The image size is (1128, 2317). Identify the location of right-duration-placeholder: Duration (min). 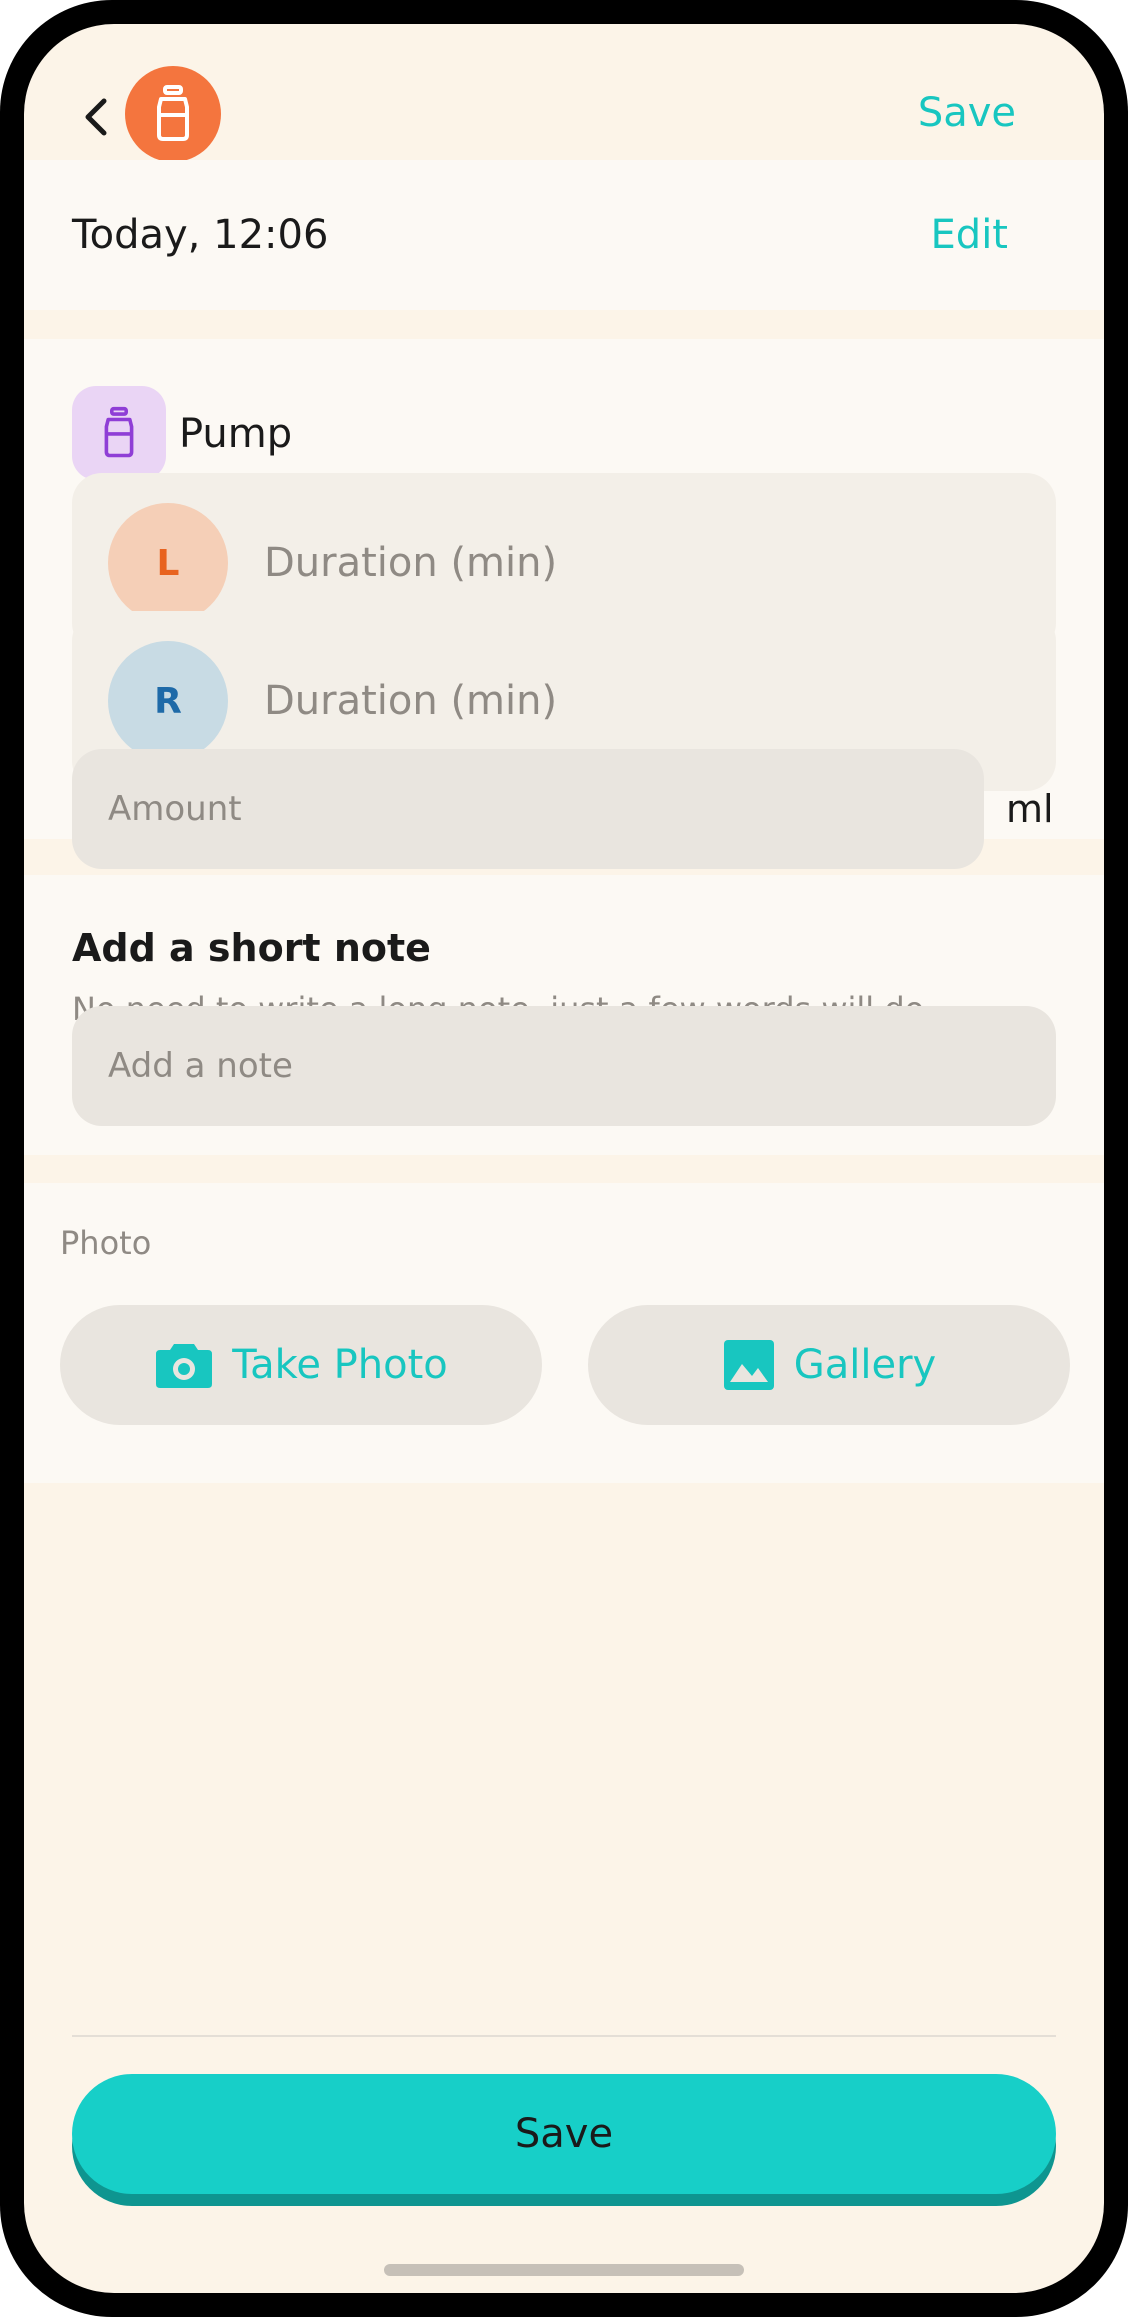
(411, 701).